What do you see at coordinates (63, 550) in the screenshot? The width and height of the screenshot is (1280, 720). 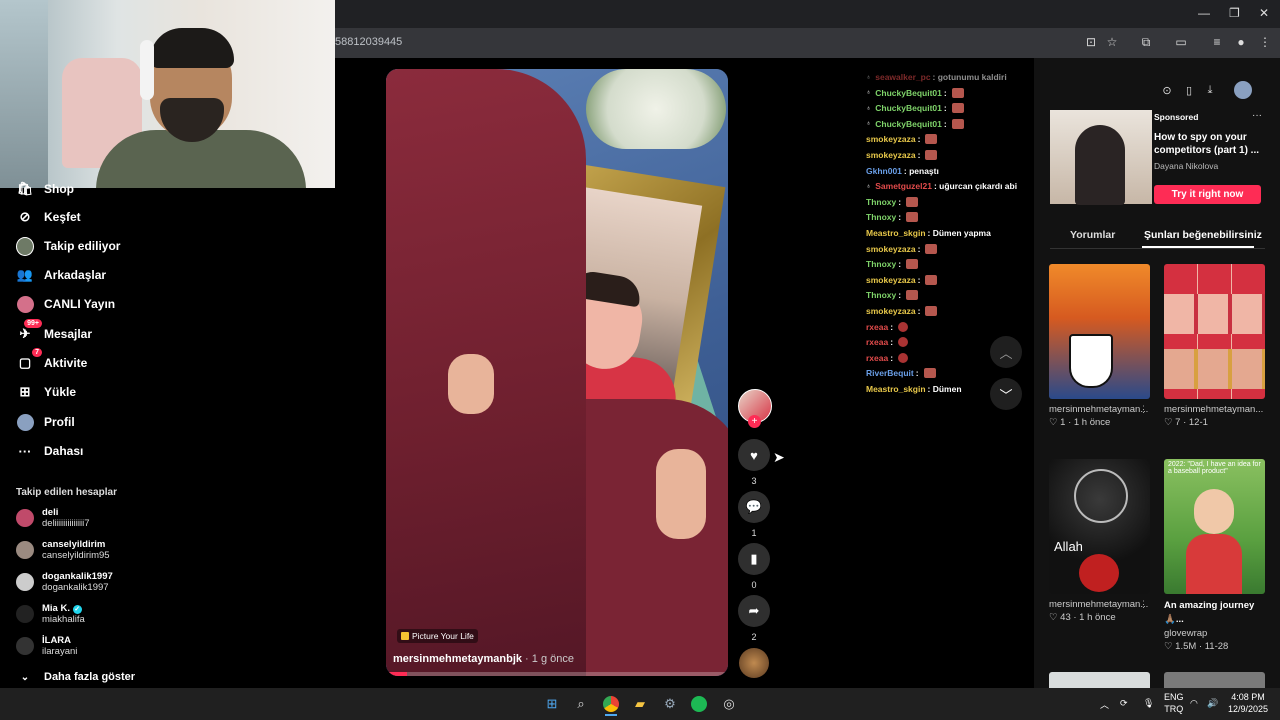 I see `followed-account: canselyildirim canselyildirim95` at bounding box center [63, 550].